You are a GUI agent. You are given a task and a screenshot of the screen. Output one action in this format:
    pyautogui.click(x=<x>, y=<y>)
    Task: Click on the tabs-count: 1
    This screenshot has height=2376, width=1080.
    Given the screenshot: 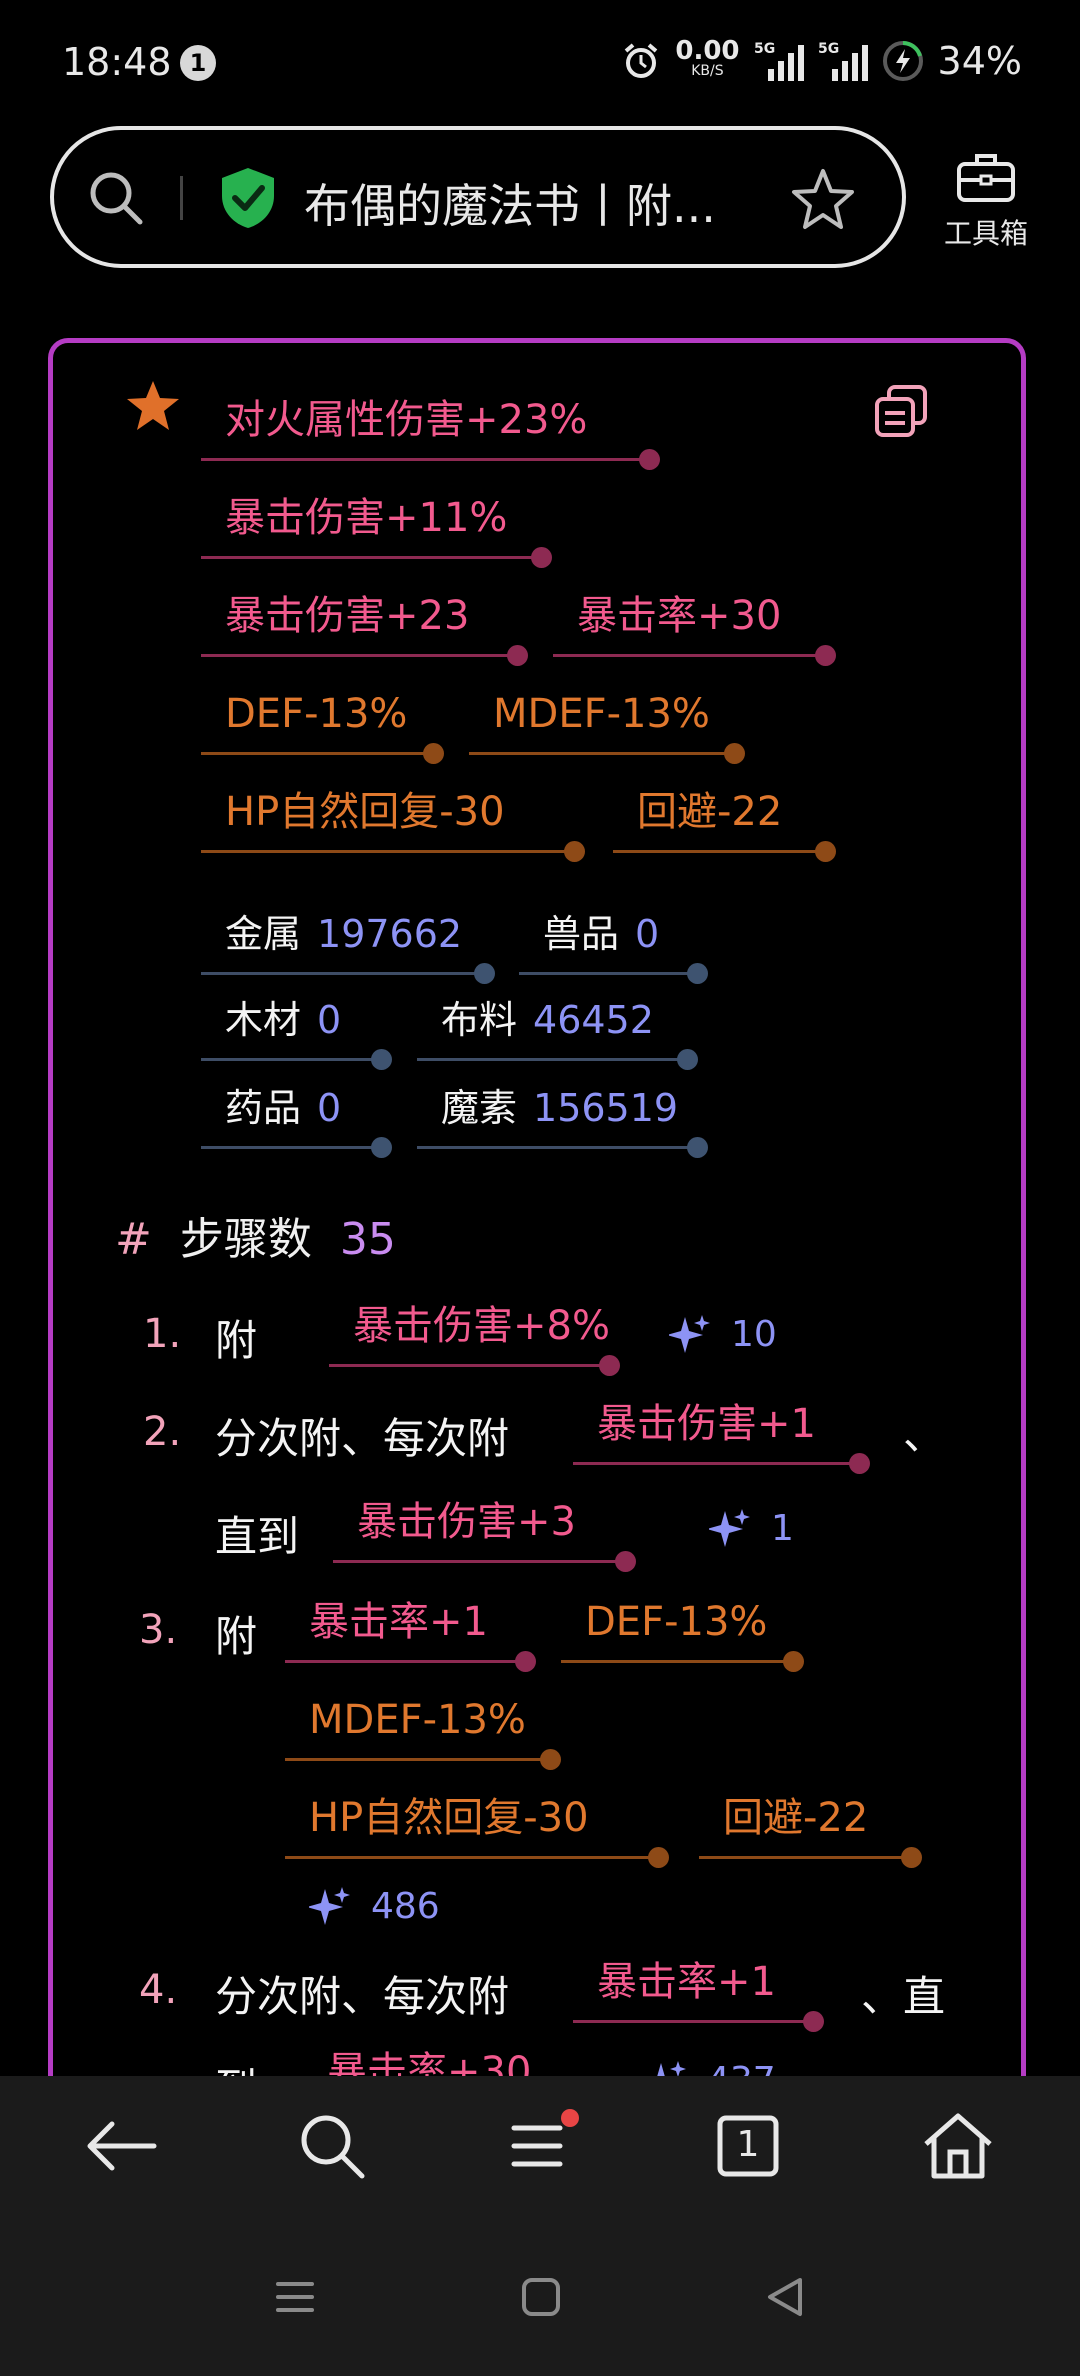 What is the action you would take?
    pyautogui.click(x=748, y=2144)
    